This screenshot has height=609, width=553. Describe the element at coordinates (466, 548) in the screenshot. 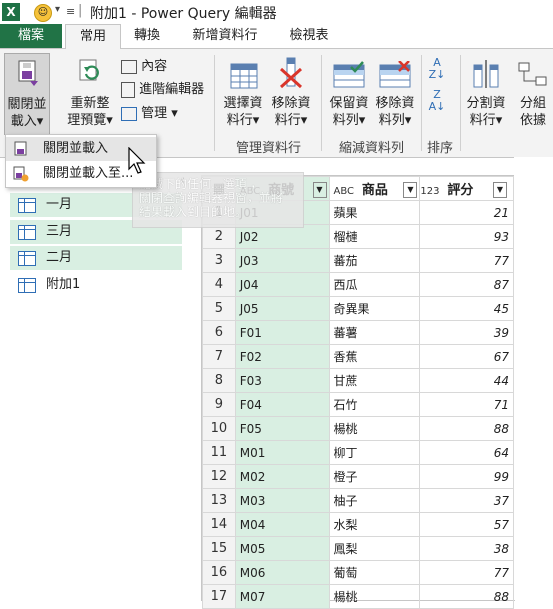

I see `cell-score: 38` at that location.